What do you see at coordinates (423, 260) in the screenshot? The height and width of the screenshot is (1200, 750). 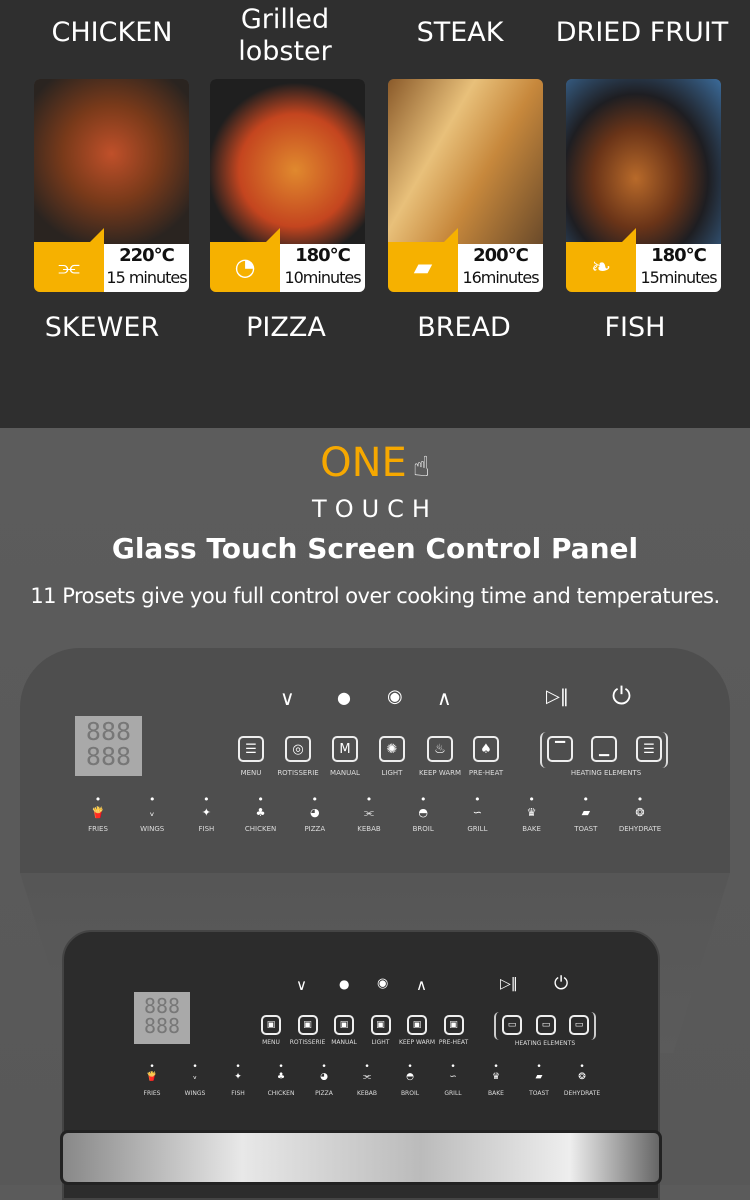 I see `bread-icon: ▰` at bounding box center [423, 260].